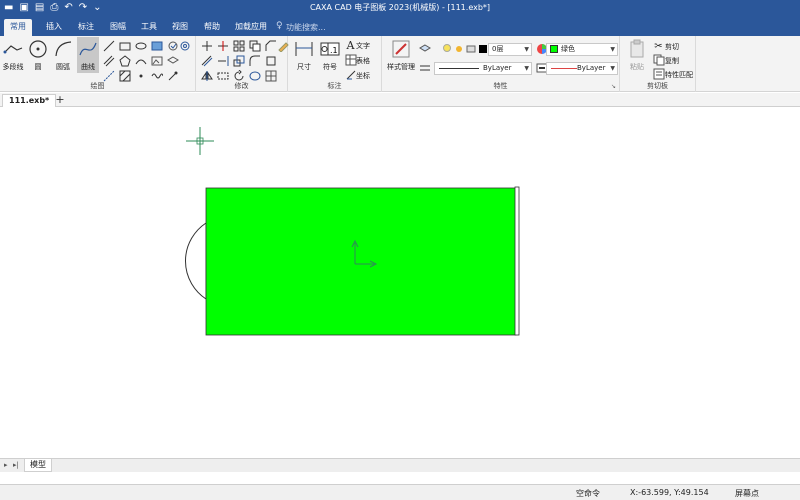  I want to click on polyline-button: 多段线, so click(13, 55).